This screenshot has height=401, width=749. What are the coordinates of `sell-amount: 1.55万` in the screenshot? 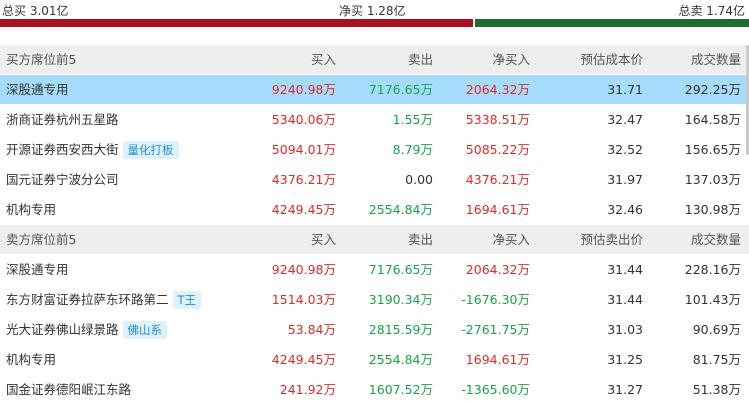 It's located at (412, 119).